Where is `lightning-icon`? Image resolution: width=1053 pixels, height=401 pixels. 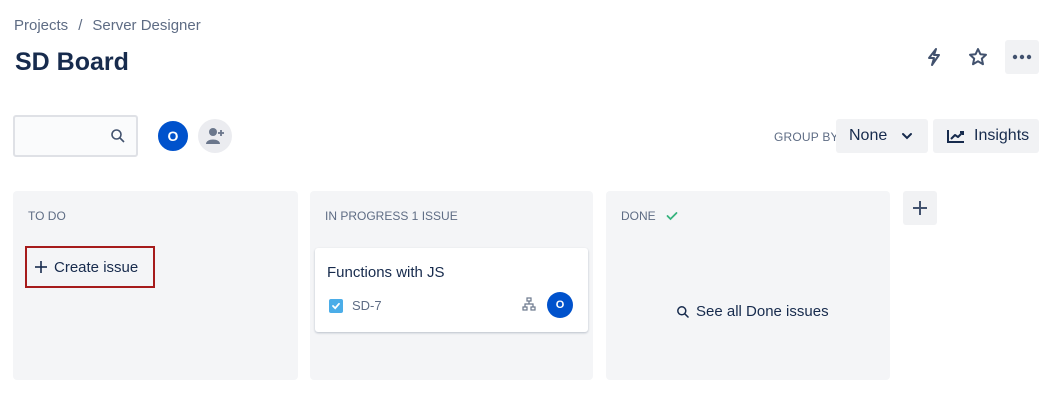 lightning-icon is located at coordinates (934, 57).